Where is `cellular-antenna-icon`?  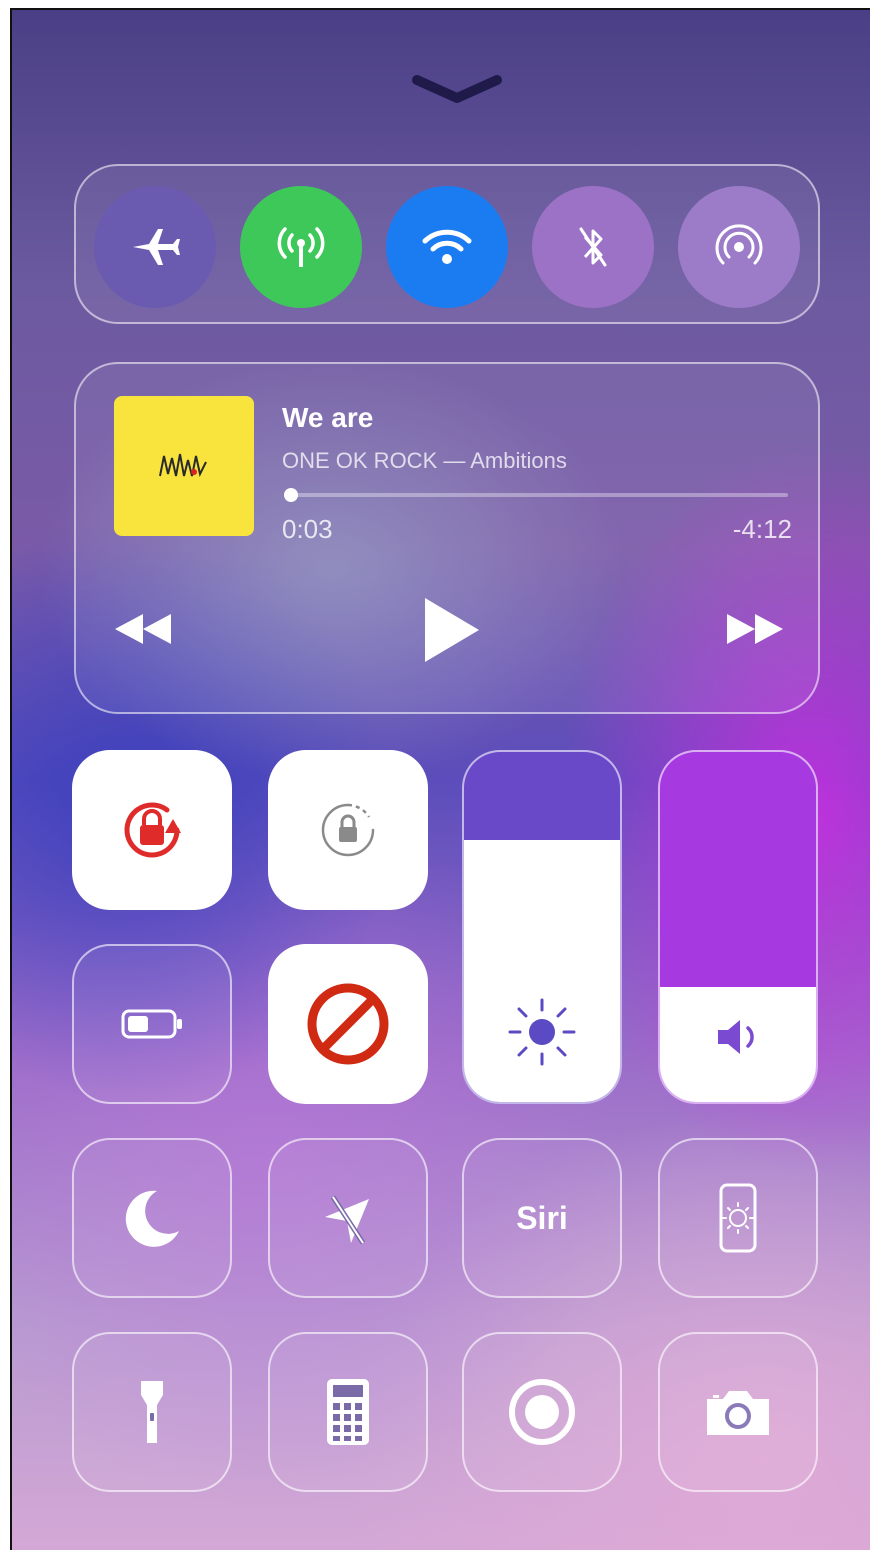
cellular-antenna-icon is located at coordinates (301, 247).